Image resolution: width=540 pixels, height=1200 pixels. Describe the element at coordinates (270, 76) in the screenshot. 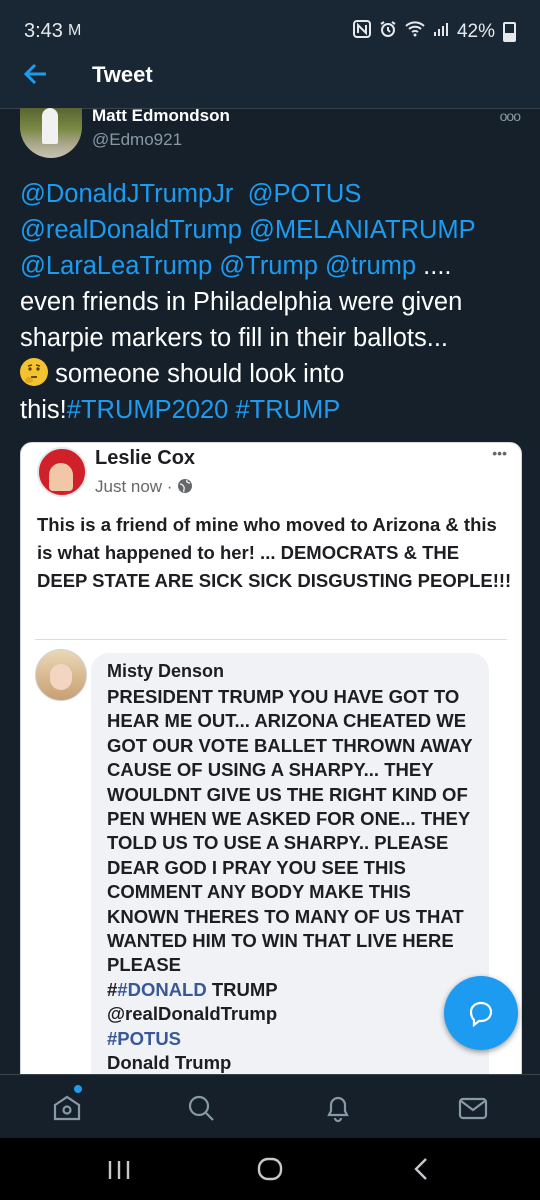

I see `app-bar: Tweet` at that location.